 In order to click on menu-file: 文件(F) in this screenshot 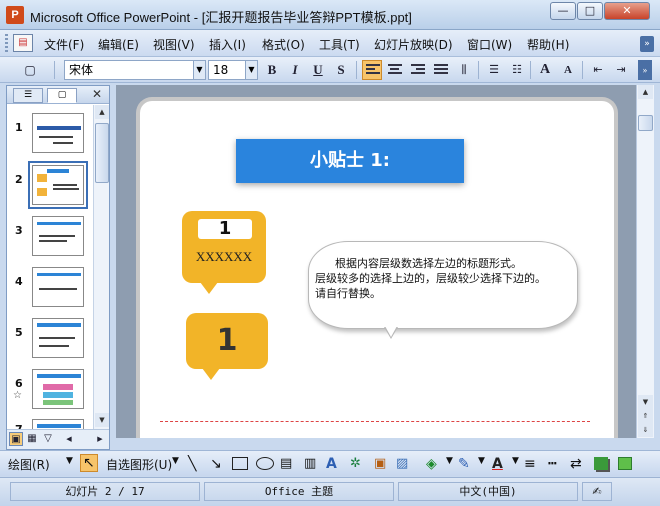, I will do `click(64, 44)`.